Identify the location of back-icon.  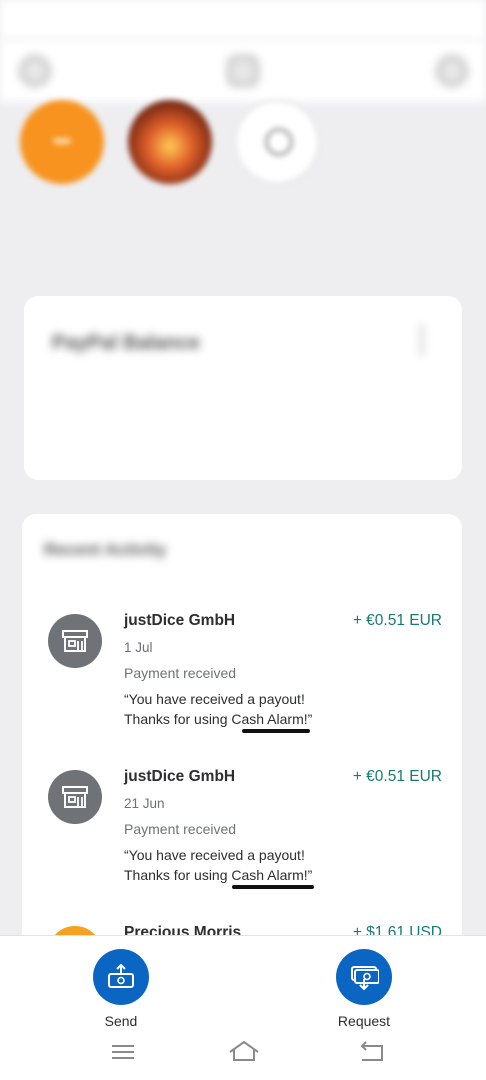
(371, 1052).